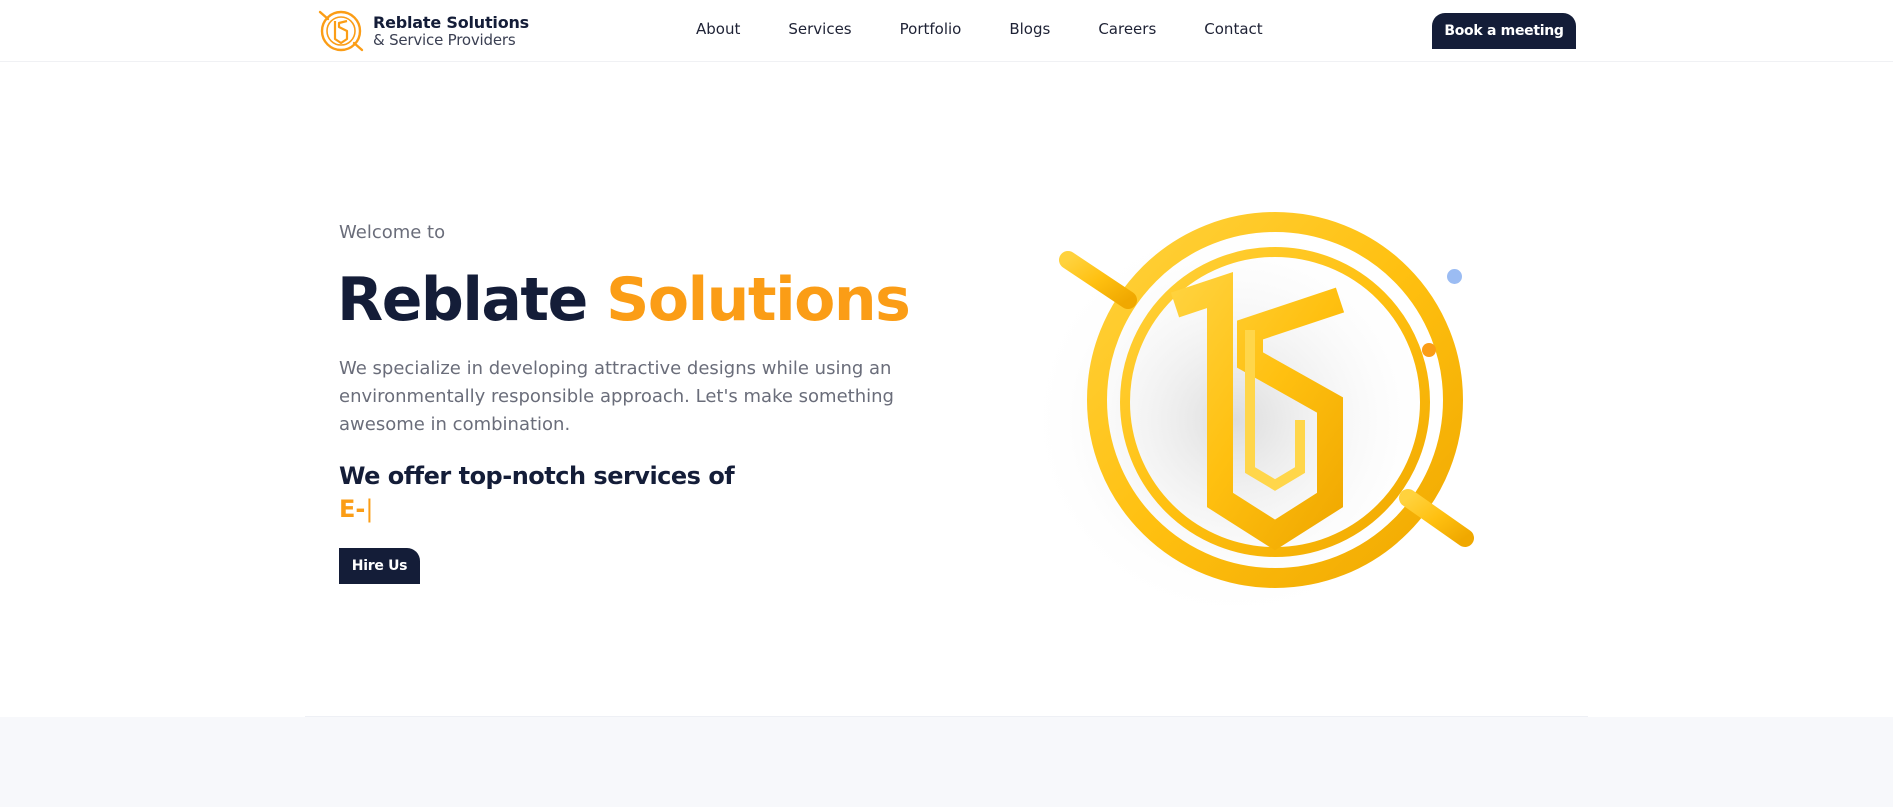 This screenshot has height=807, width=1893. What do you see at coordinates (369, 509) in the screenshot?
I see `typed-cursor: |` at bounding box center [369, 509].